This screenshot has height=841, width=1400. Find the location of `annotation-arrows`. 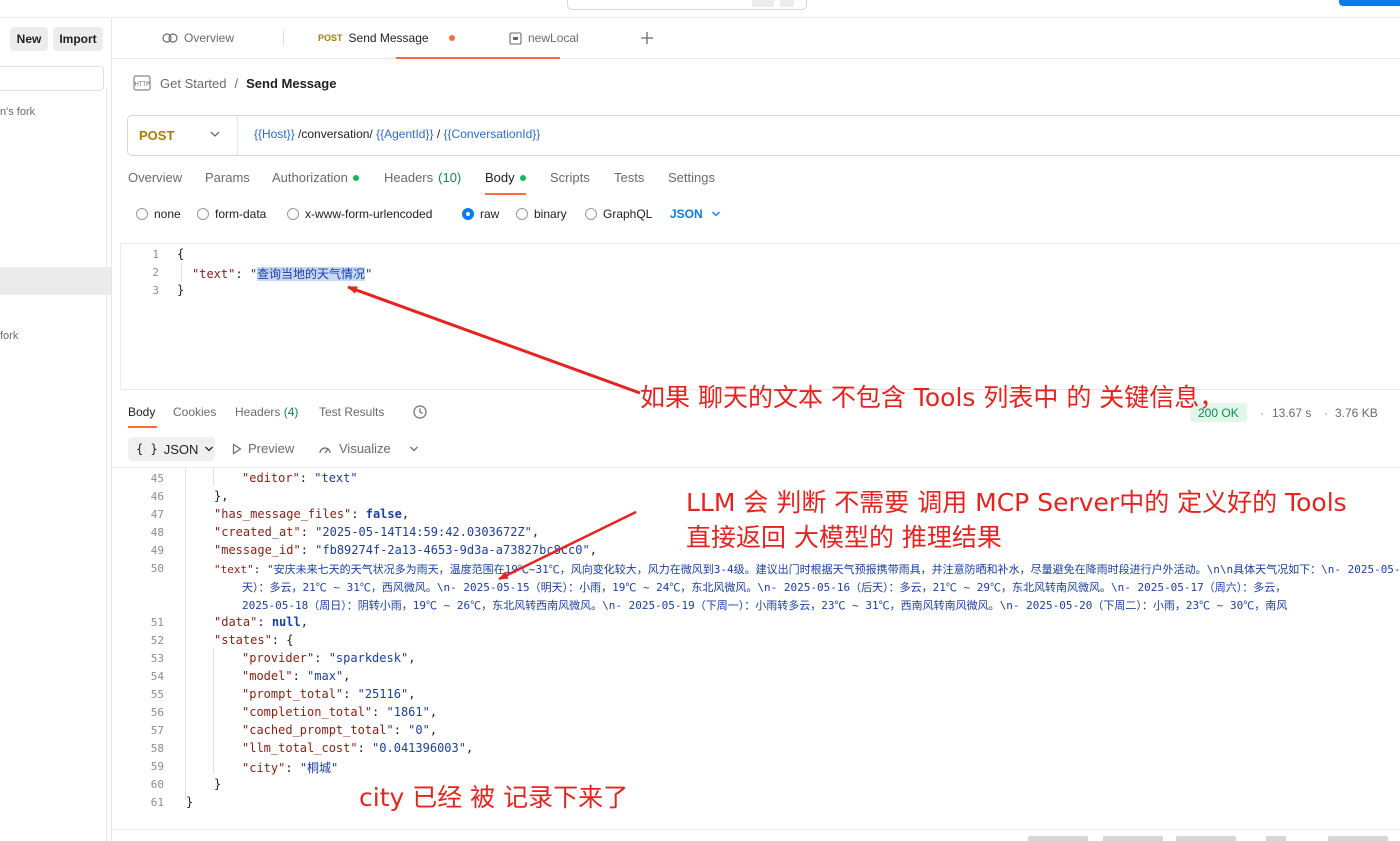

annotation-arrows is located at coordinates (494, 433).